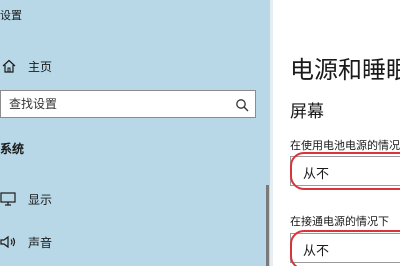 Image resolution: width=400 pixels, height=266 pixels. What do you see at coordinates (11, 15) in the screenshot?
I see `window-title: 设置` at bounding box center [11, 15].